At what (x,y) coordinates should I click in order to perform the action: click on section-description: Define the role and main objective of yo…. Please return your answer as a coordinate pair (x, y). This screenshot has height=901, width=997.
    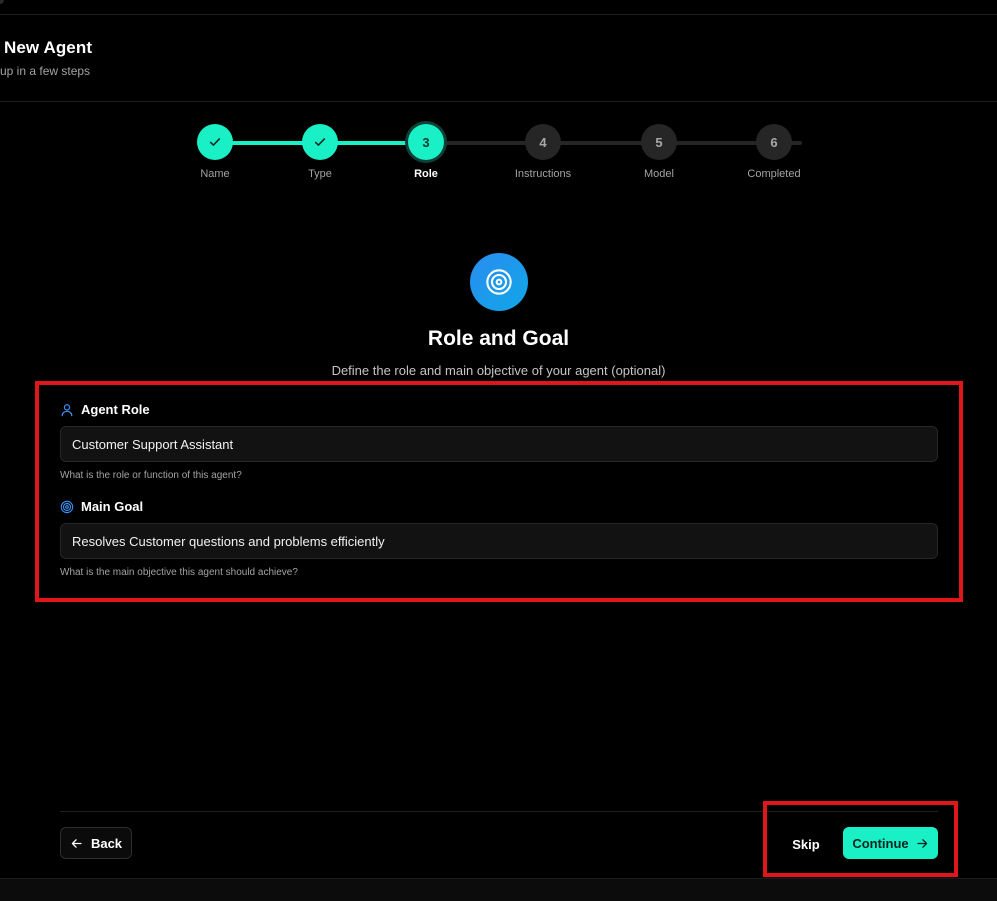
    Looking at the image, I should click on (498, 370).